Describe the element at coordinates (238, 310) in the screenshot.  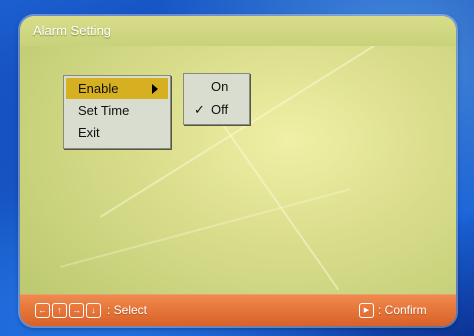
I see `key-hint-bar: ← ↑ → ↓ : Select ▶ : Confirm` at that location.